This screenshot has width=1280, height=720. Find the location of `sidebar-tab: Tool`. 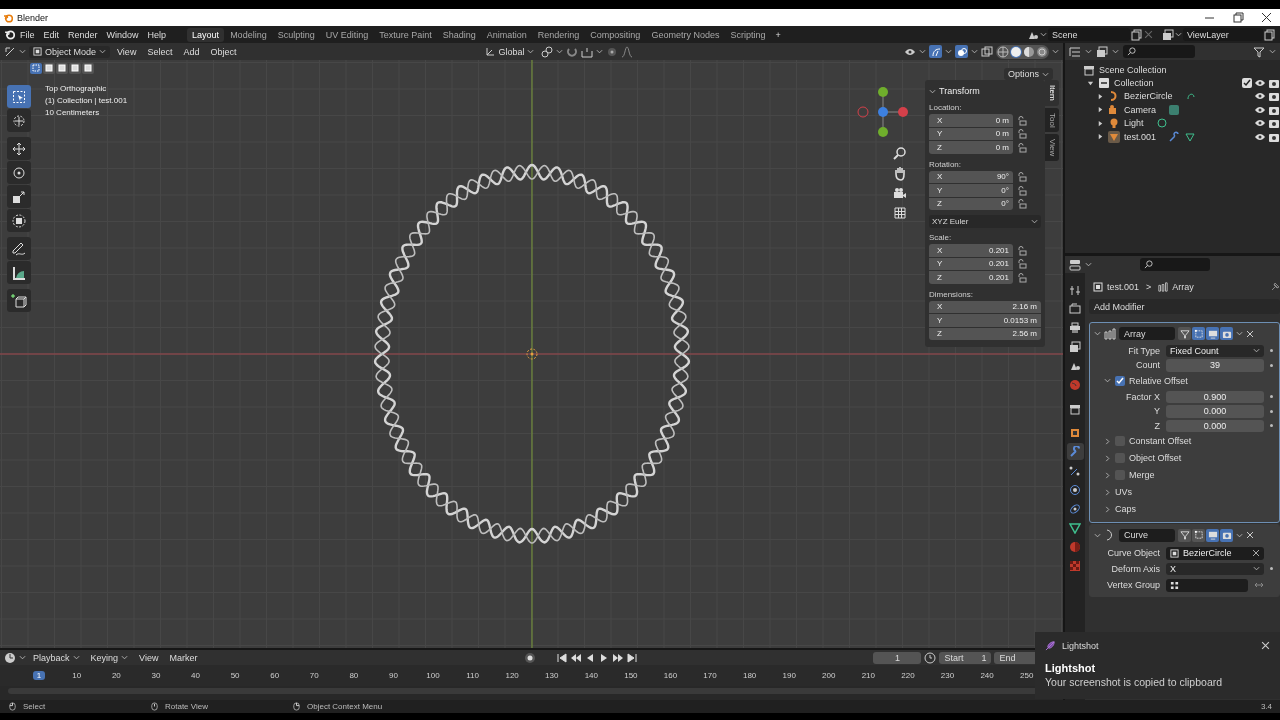

sidebar-tab: Tool is located at coordinates (1052, 120).